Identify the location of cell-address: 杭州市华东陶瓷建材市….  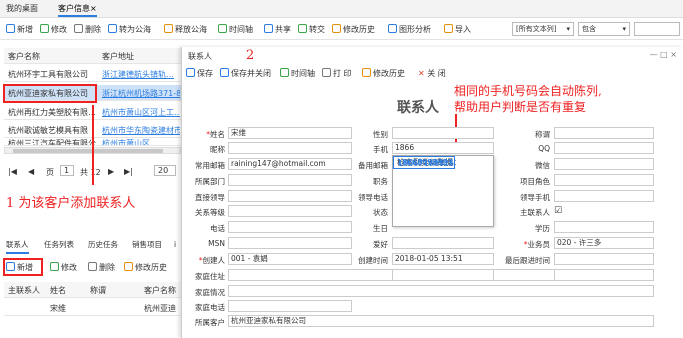
(141, 130).